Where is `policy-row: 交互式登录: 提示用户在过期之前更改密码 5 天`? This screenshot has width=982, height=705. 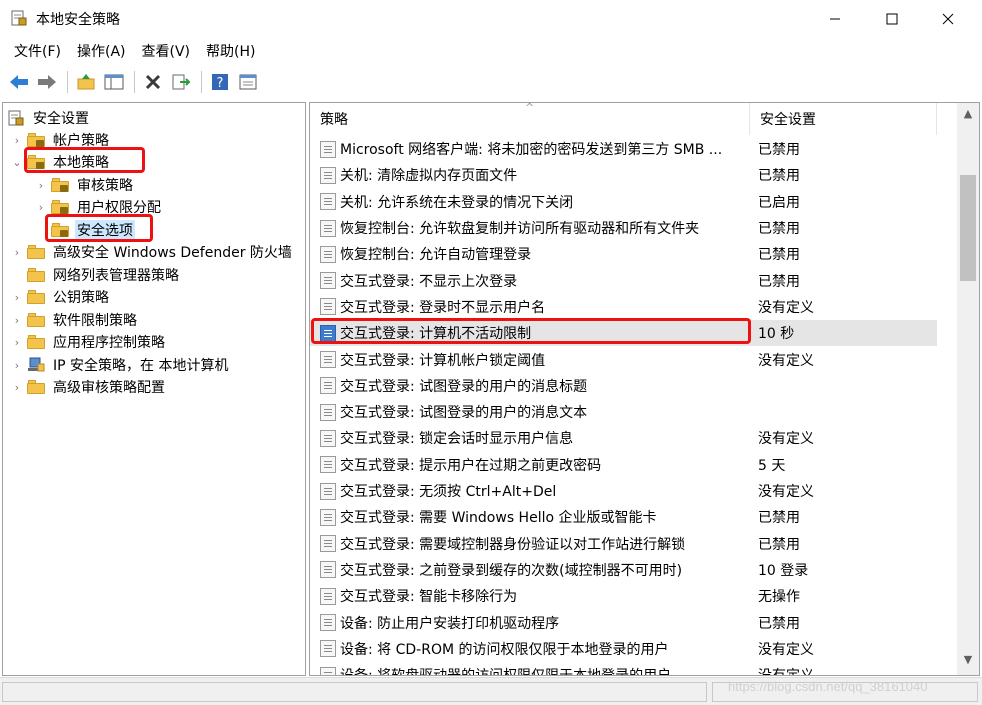 policy-row: 交互式登录: 提示用户在过期之前更改密码 5 天 is located at coordinates (623, 465).